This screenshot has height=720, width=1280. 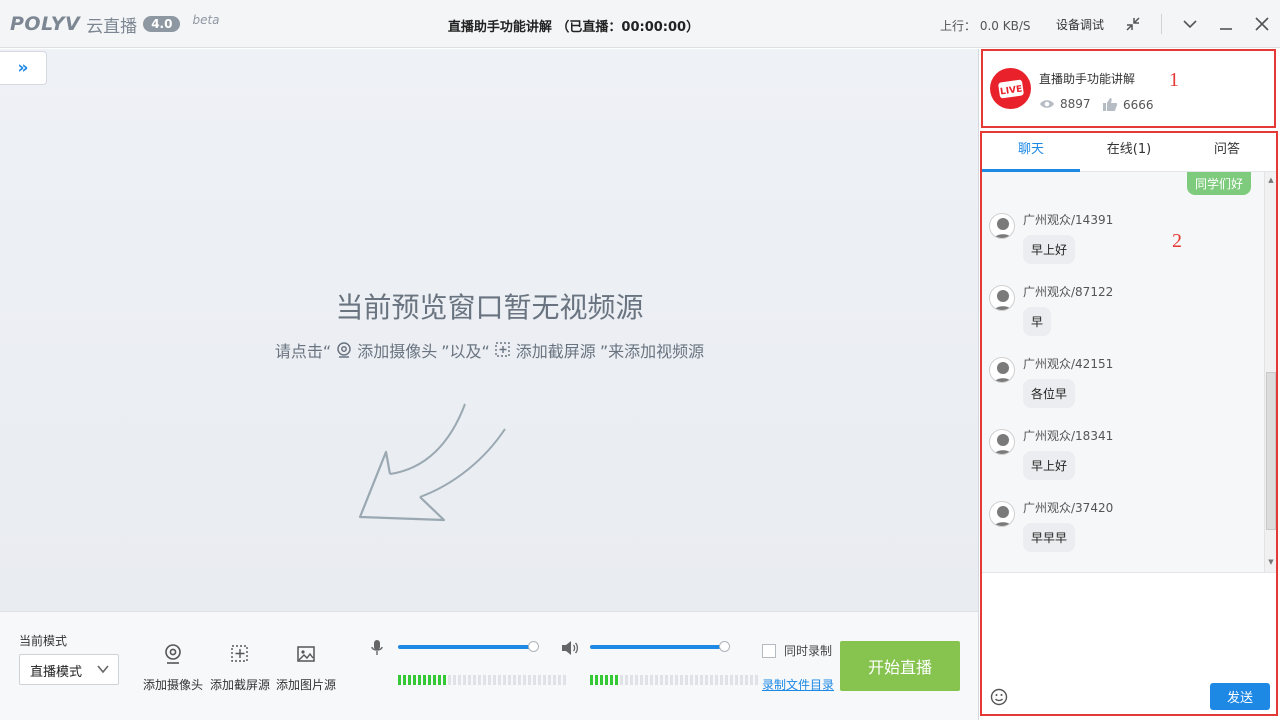 I want to click on like-count-value: 6666, so click(x=1138, y=104).